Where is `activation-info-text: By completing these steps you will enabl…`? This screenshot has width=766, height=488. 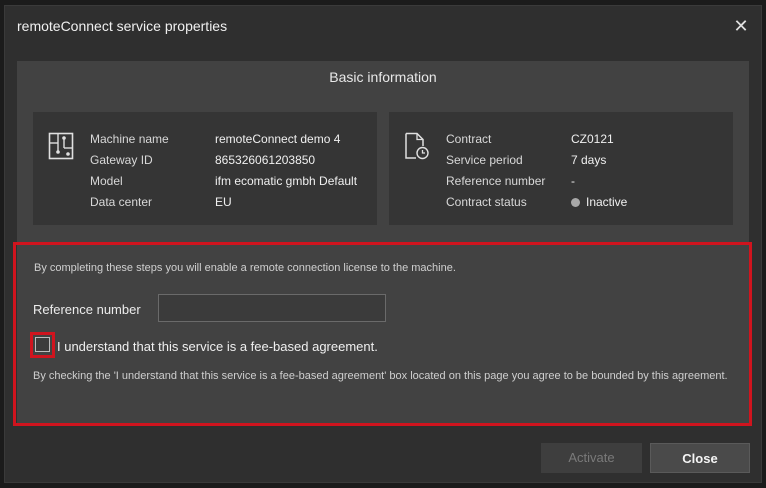
activation-info-text: By completing these steps you will enabl… is located at coordinates (245, 268).